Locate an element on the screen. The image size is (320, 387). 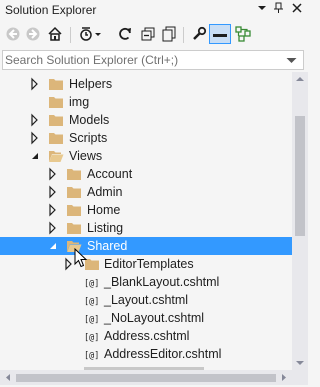
tree-item-admin: Admin is located at coordinates (146, 192).